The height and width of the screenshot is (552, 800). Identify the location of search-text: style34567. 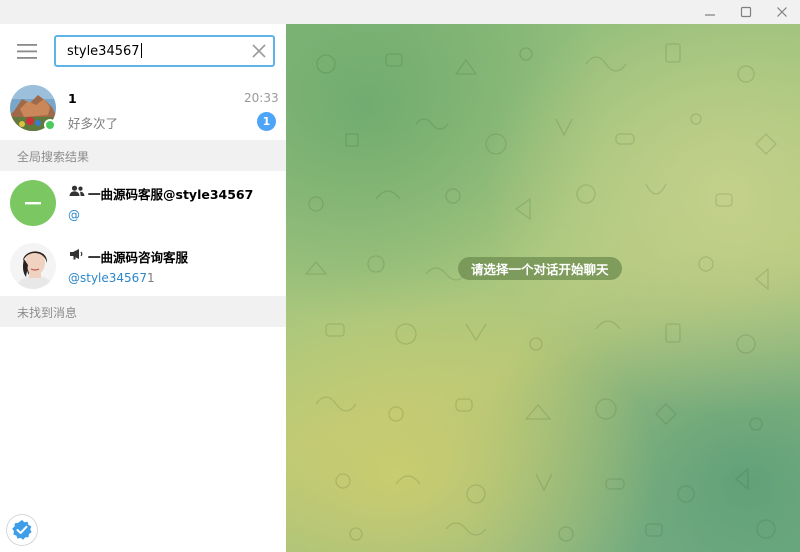
(104, 51).